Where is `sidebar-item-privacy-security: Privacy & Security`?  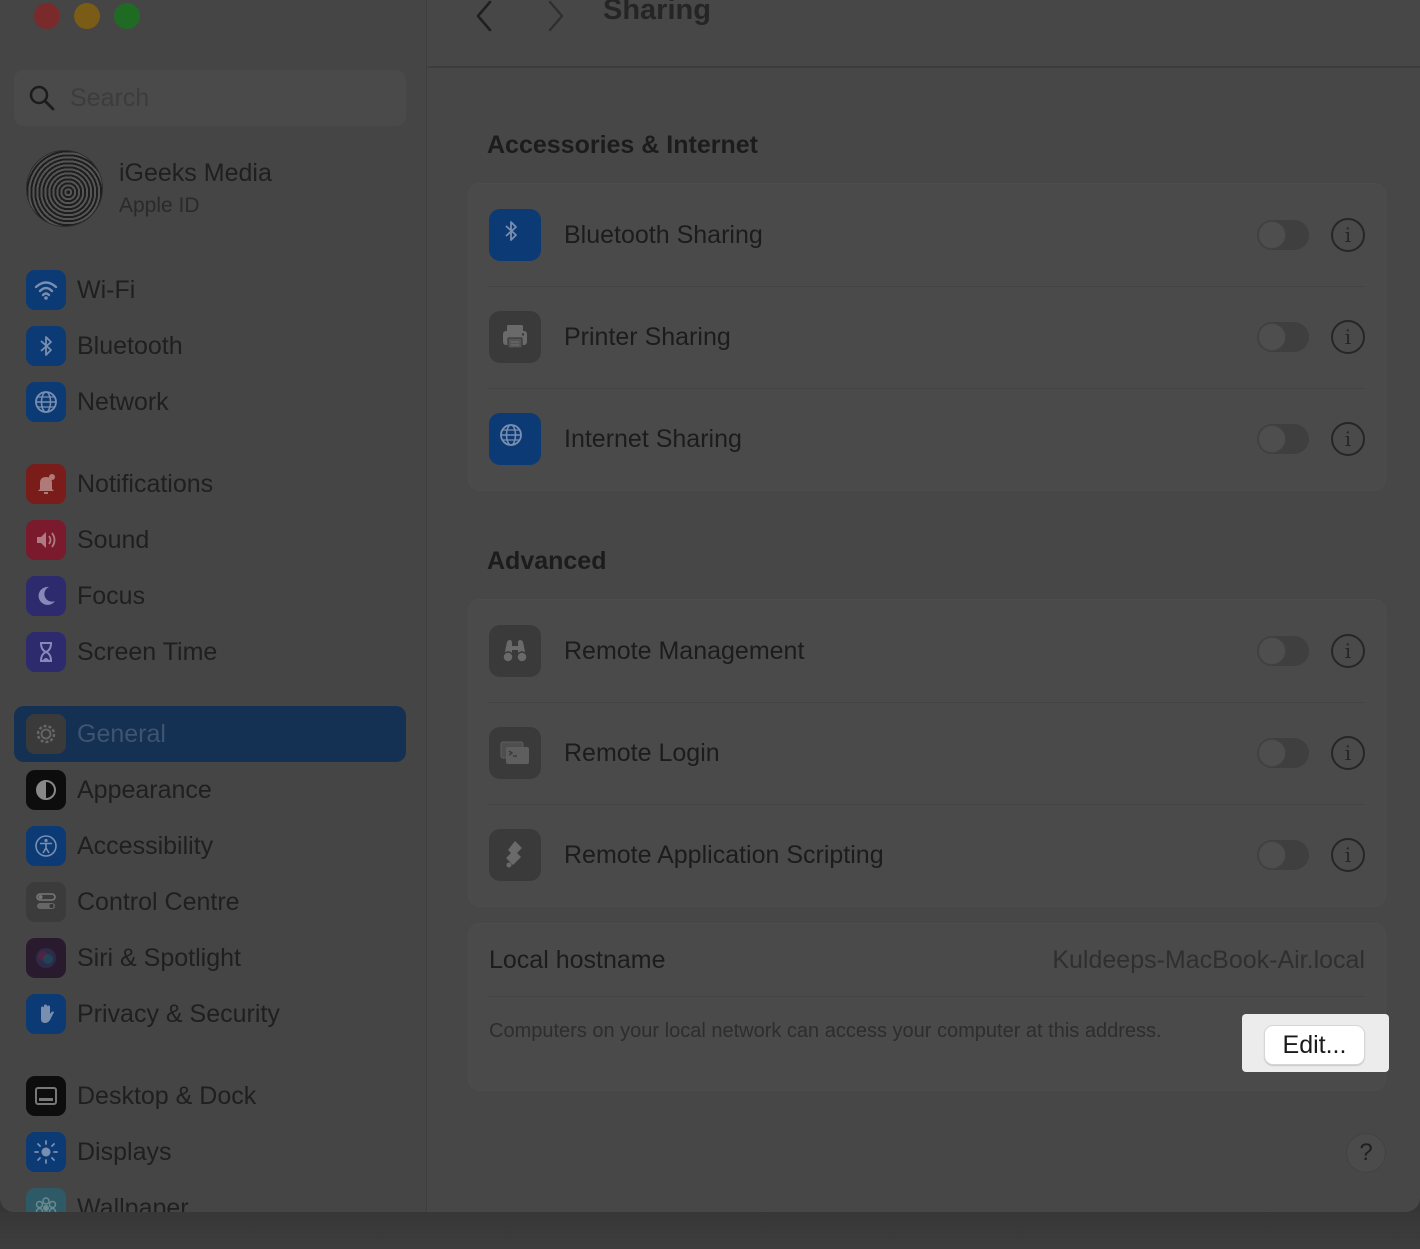
sidebar-item-privacy-security: Privacy & Security is located at coordinates (210, 1014).